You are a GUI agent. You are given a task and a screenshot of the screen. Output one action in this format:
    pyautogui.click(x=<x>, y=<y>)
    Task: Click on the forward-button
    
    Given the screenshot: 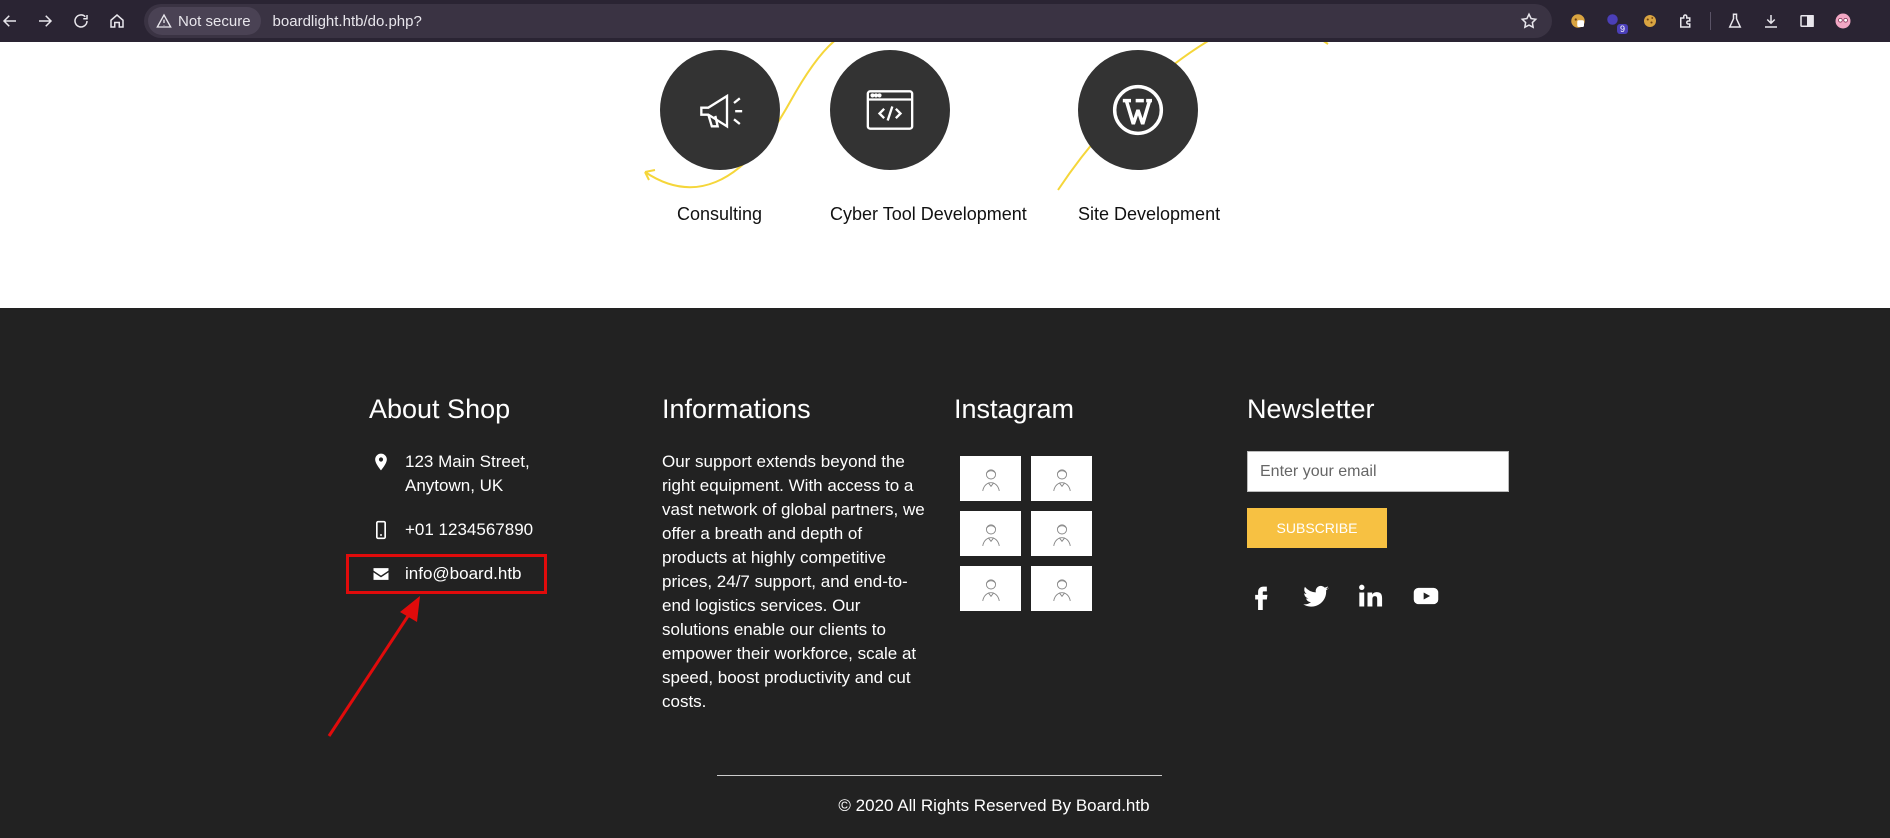 What is the action you would take?
    pyautogui.click(x=45, y=21)
    